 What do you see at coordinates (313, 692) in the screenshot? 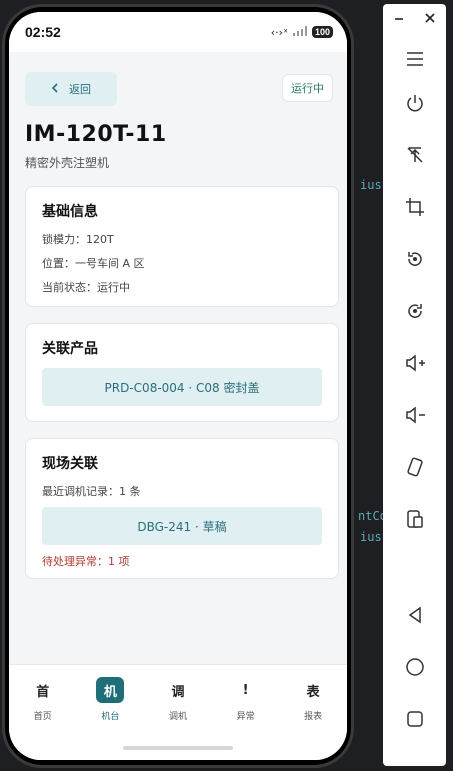
I see `report-tab-icon: 表` at bounding box center [313, 692].